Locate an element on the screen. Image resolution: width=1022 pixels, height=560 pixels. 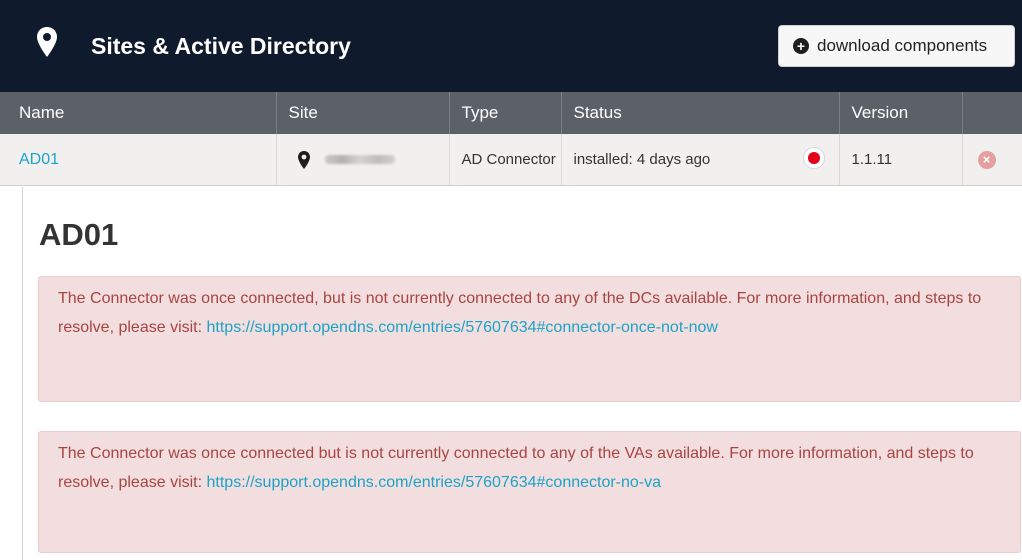
cell-actions: × is located at coordinates (992, 160).